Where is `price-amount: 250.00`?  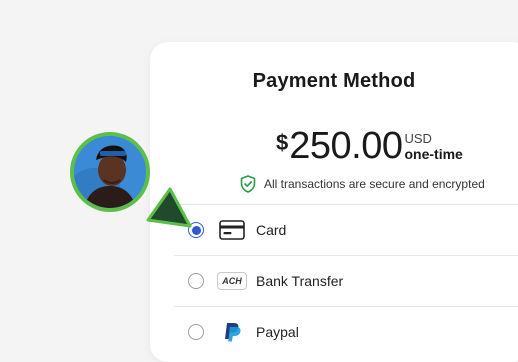 price-amount: 250.00 is located at coordinates (346, 146).